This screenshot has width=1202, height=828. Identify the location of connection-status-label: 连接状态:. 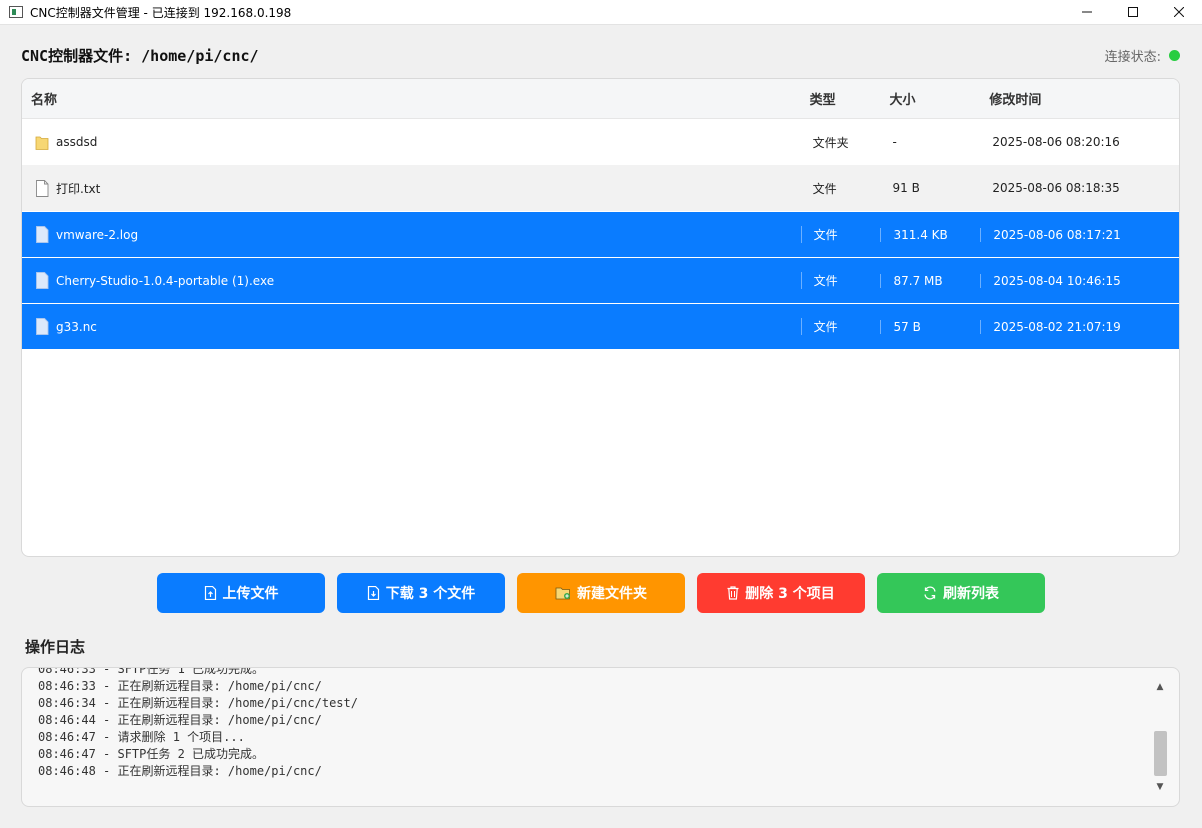
(1132, 57).